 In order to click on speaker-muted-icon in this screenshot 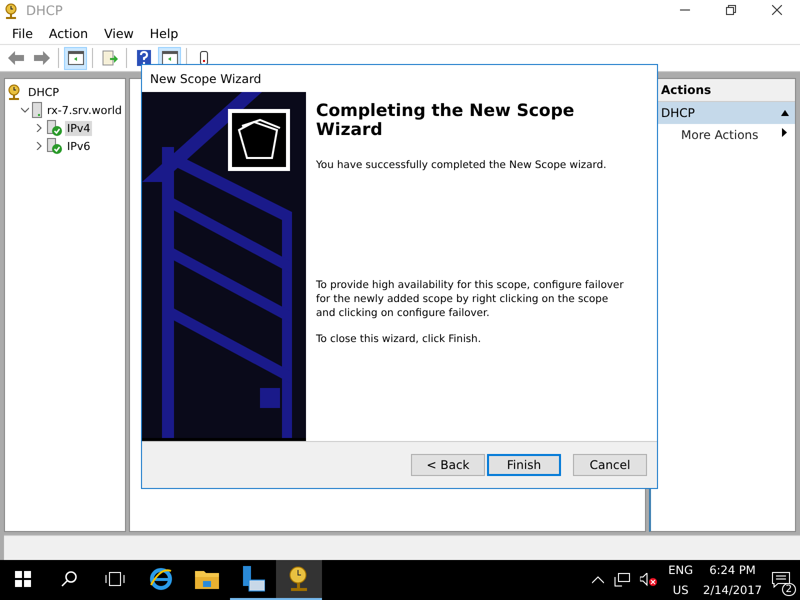, I will do `click(649, 580)`.